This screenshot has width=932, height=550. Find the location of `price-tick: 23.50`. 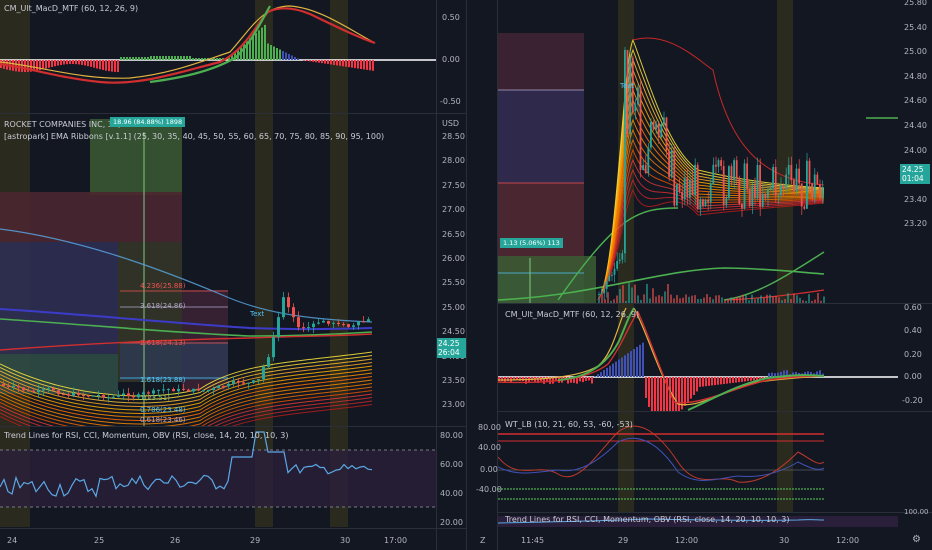

price-tick: 23.50 is located at coordinates (453, 380).